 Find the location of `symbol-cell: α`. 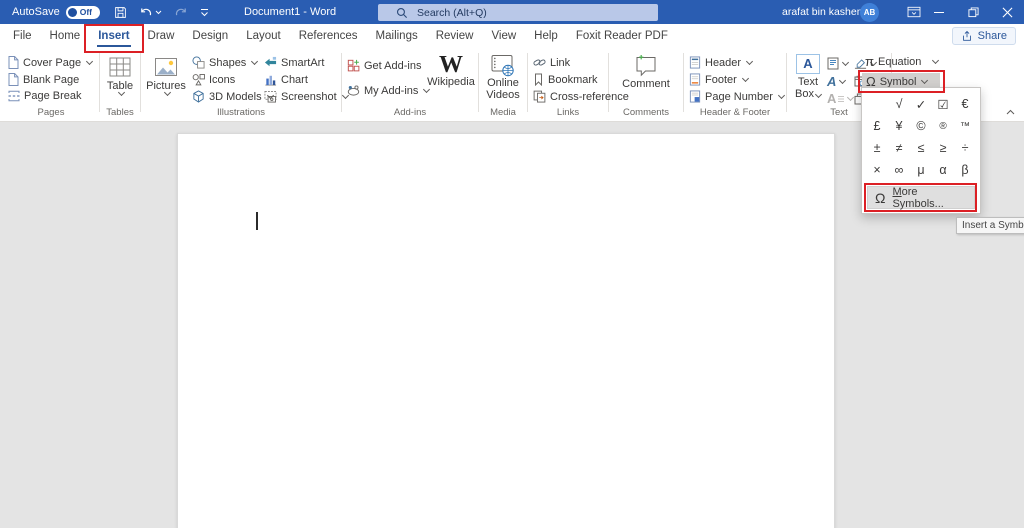

symbol-cell: α is located at coordinates (943, 170).